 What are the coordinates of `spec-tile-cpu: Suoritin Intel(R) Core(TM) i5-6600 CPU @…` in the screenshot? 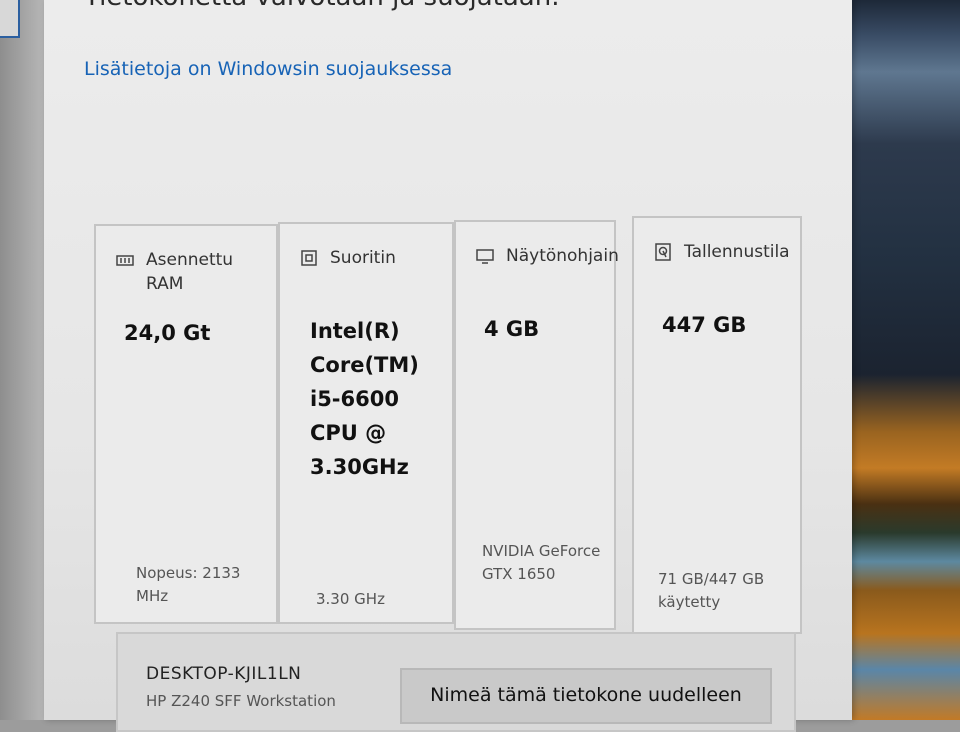 It's located at (366, 423).